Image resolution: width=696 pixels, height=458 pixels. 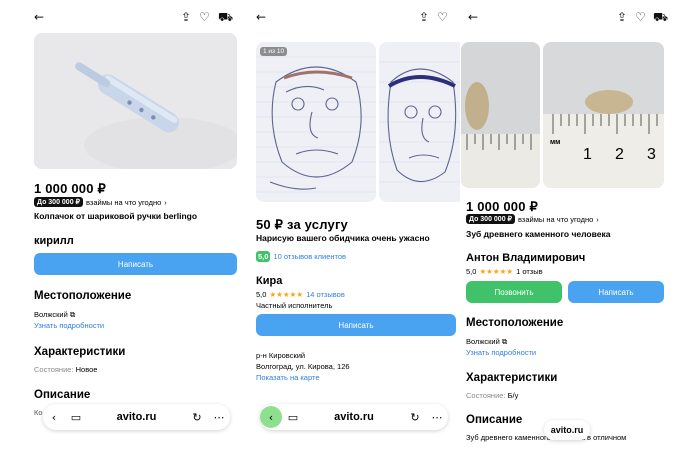 I want to click on top-bar: ← ⇪ ♡, so click(x=356, y=17).